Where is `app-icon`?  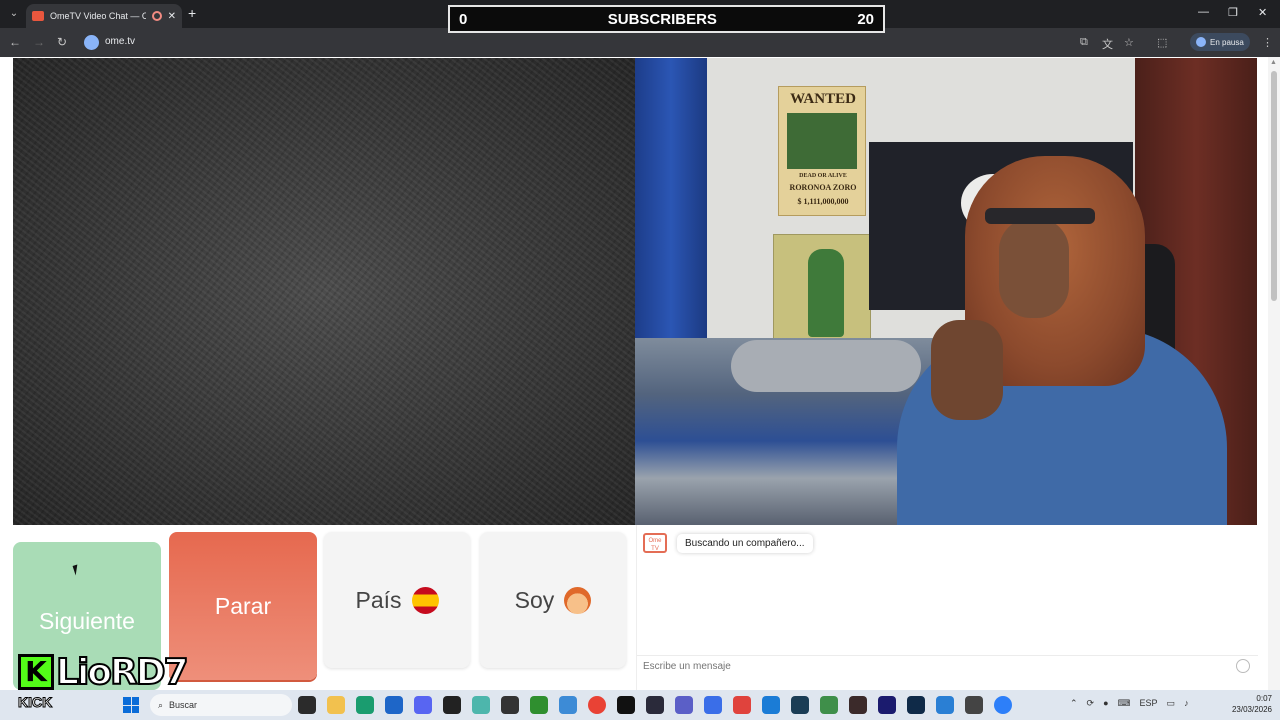 app-icon is located at coordinates (481, 705).